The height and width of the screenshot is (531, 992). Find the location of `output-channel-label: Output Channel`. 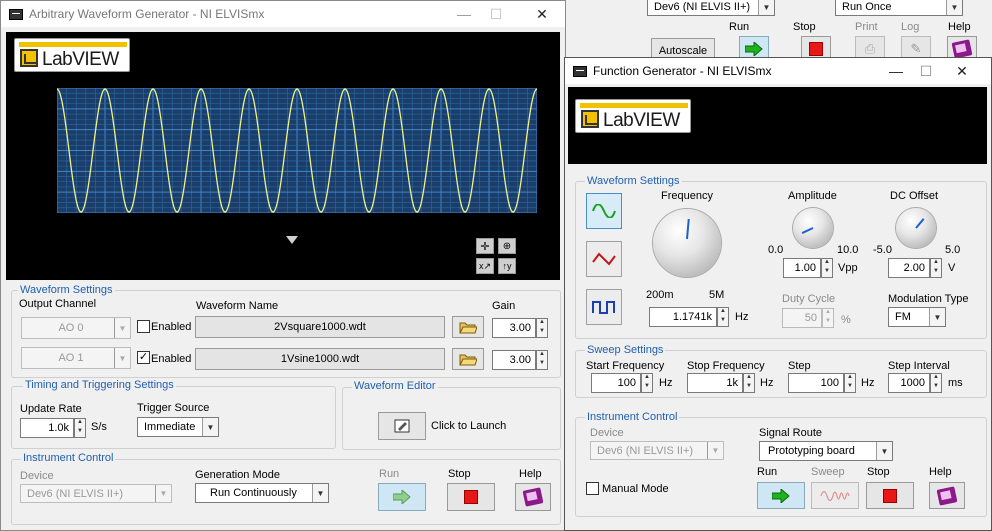

output-channel-label: Output Channel is located at coordinates (58, 304).